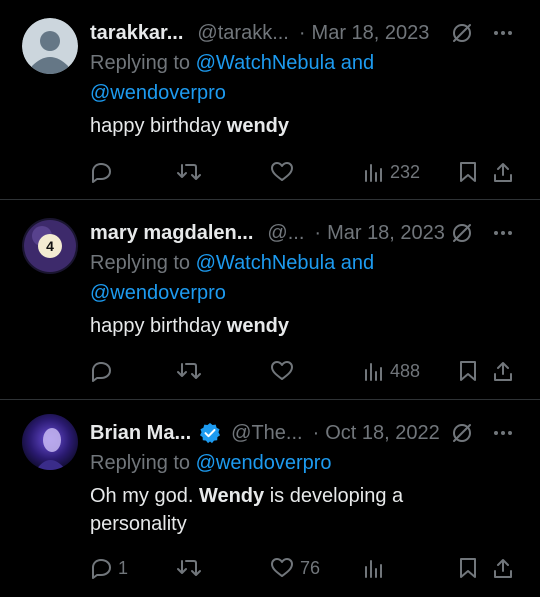 This screenshot has width=540, height=597. I want to click on replying-to: Replying to @wendoverpro, so click(211, 463).